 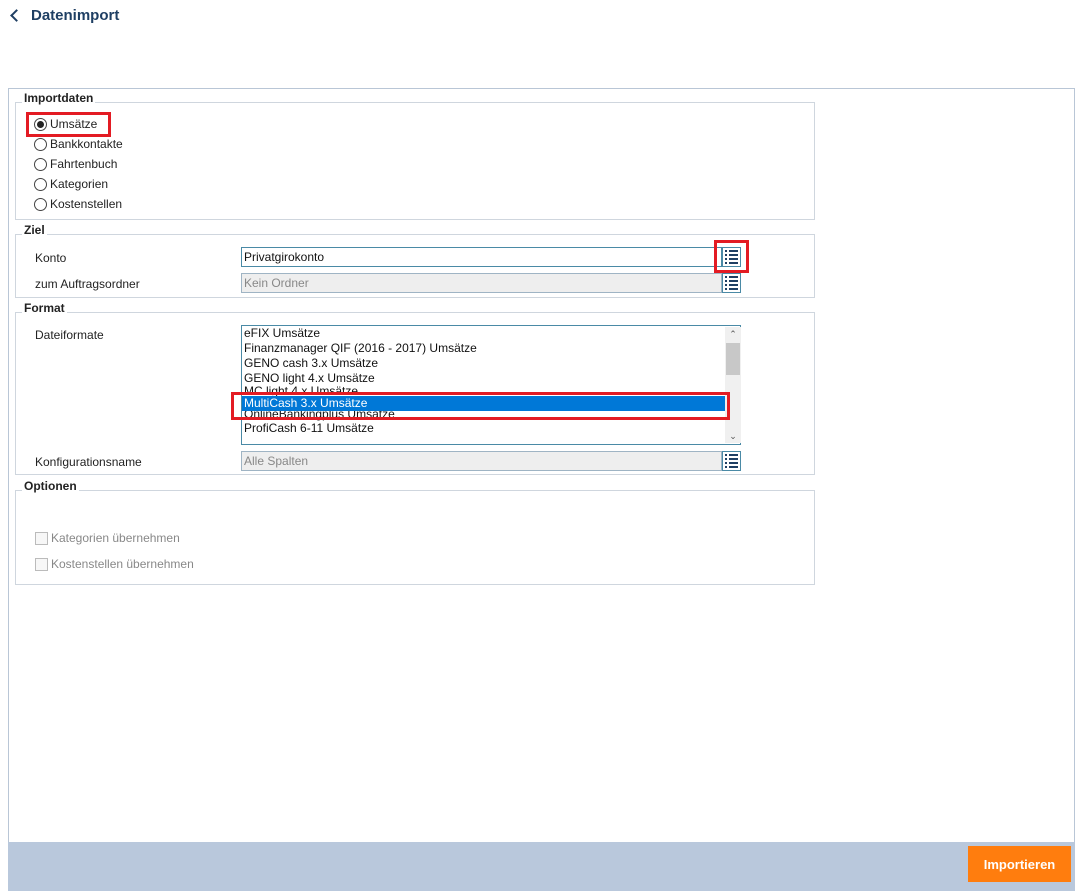 I want to click on page-title: Datenimport, so click(x=75, y=15).